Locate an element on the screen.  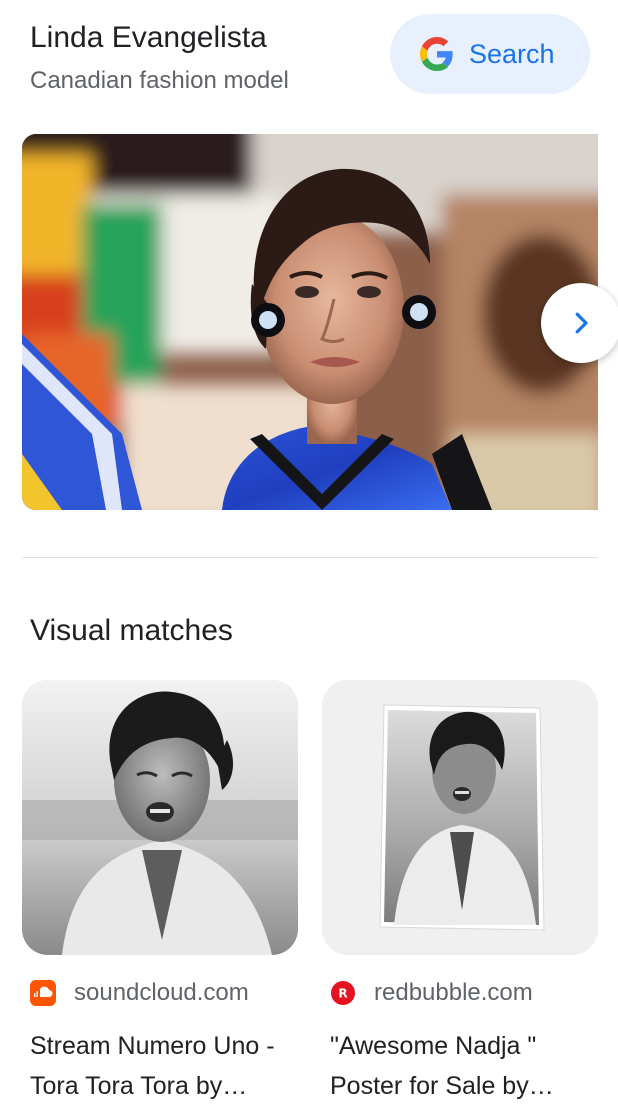
redbubble-favicon: R is located at coordinates (343, 993).